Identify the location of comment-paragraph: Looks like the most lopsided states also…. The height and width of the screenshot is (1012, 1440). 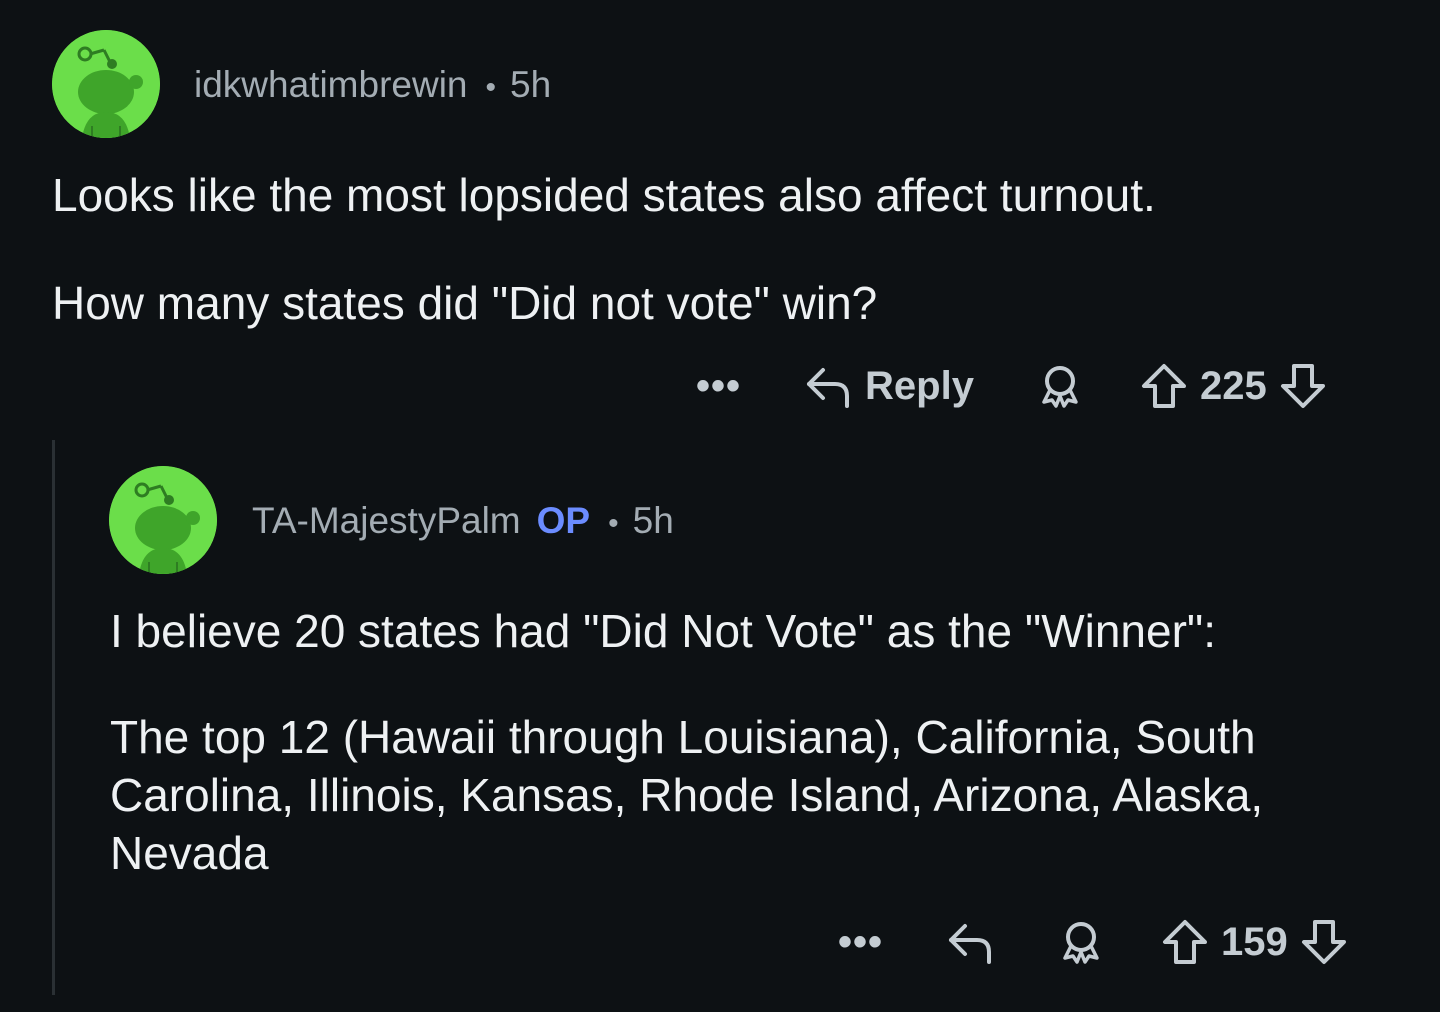
(604, 195).